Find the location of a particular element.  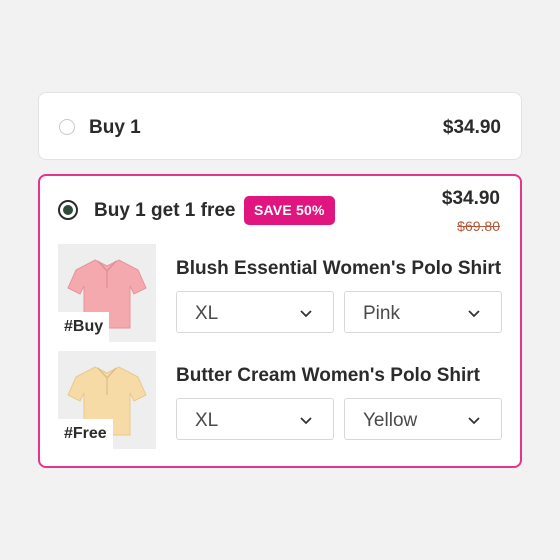

product-image-2: #Free is located at coordinates (107, 400).